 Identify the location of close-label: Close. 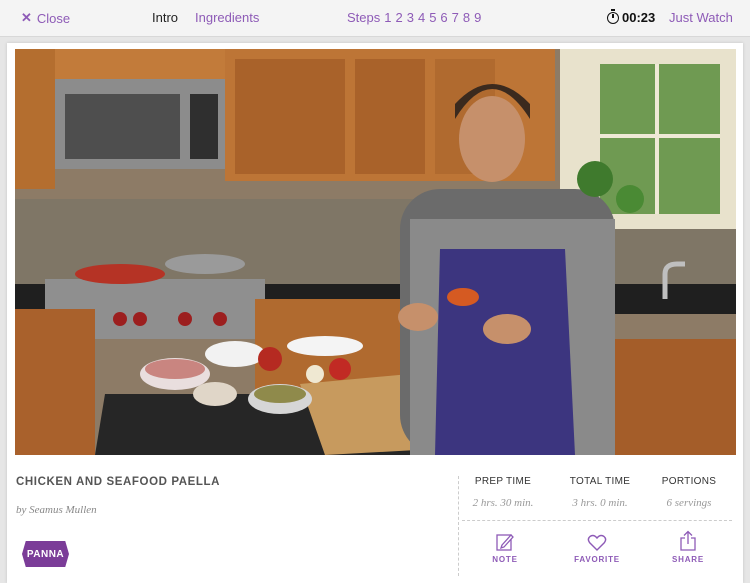
(53, 18).